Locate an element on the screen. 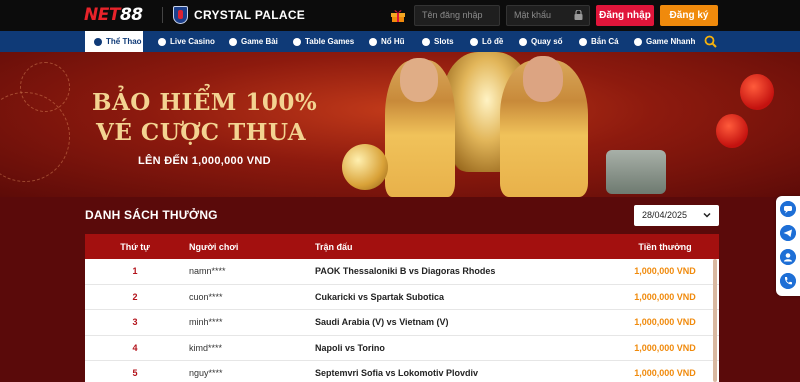  date-select: 28/04/2025 is located at coordinates (676, 215).